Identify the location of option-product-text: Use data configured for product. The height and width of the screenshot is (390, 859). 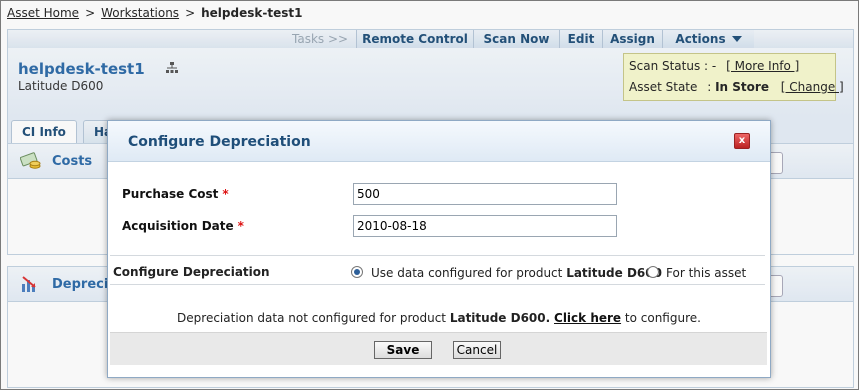
(467, 273).